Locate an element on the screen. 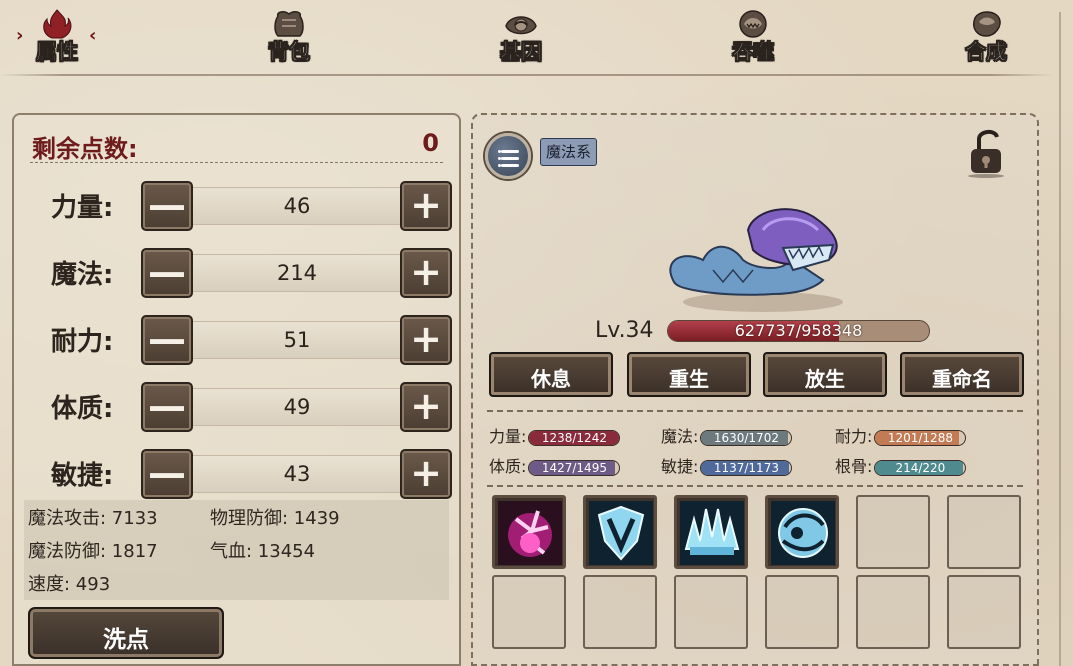 This screenshot has width=1073, height=666. aptitude-magic: 魔法: 1630/1702 is located at coordinates (727, 435).